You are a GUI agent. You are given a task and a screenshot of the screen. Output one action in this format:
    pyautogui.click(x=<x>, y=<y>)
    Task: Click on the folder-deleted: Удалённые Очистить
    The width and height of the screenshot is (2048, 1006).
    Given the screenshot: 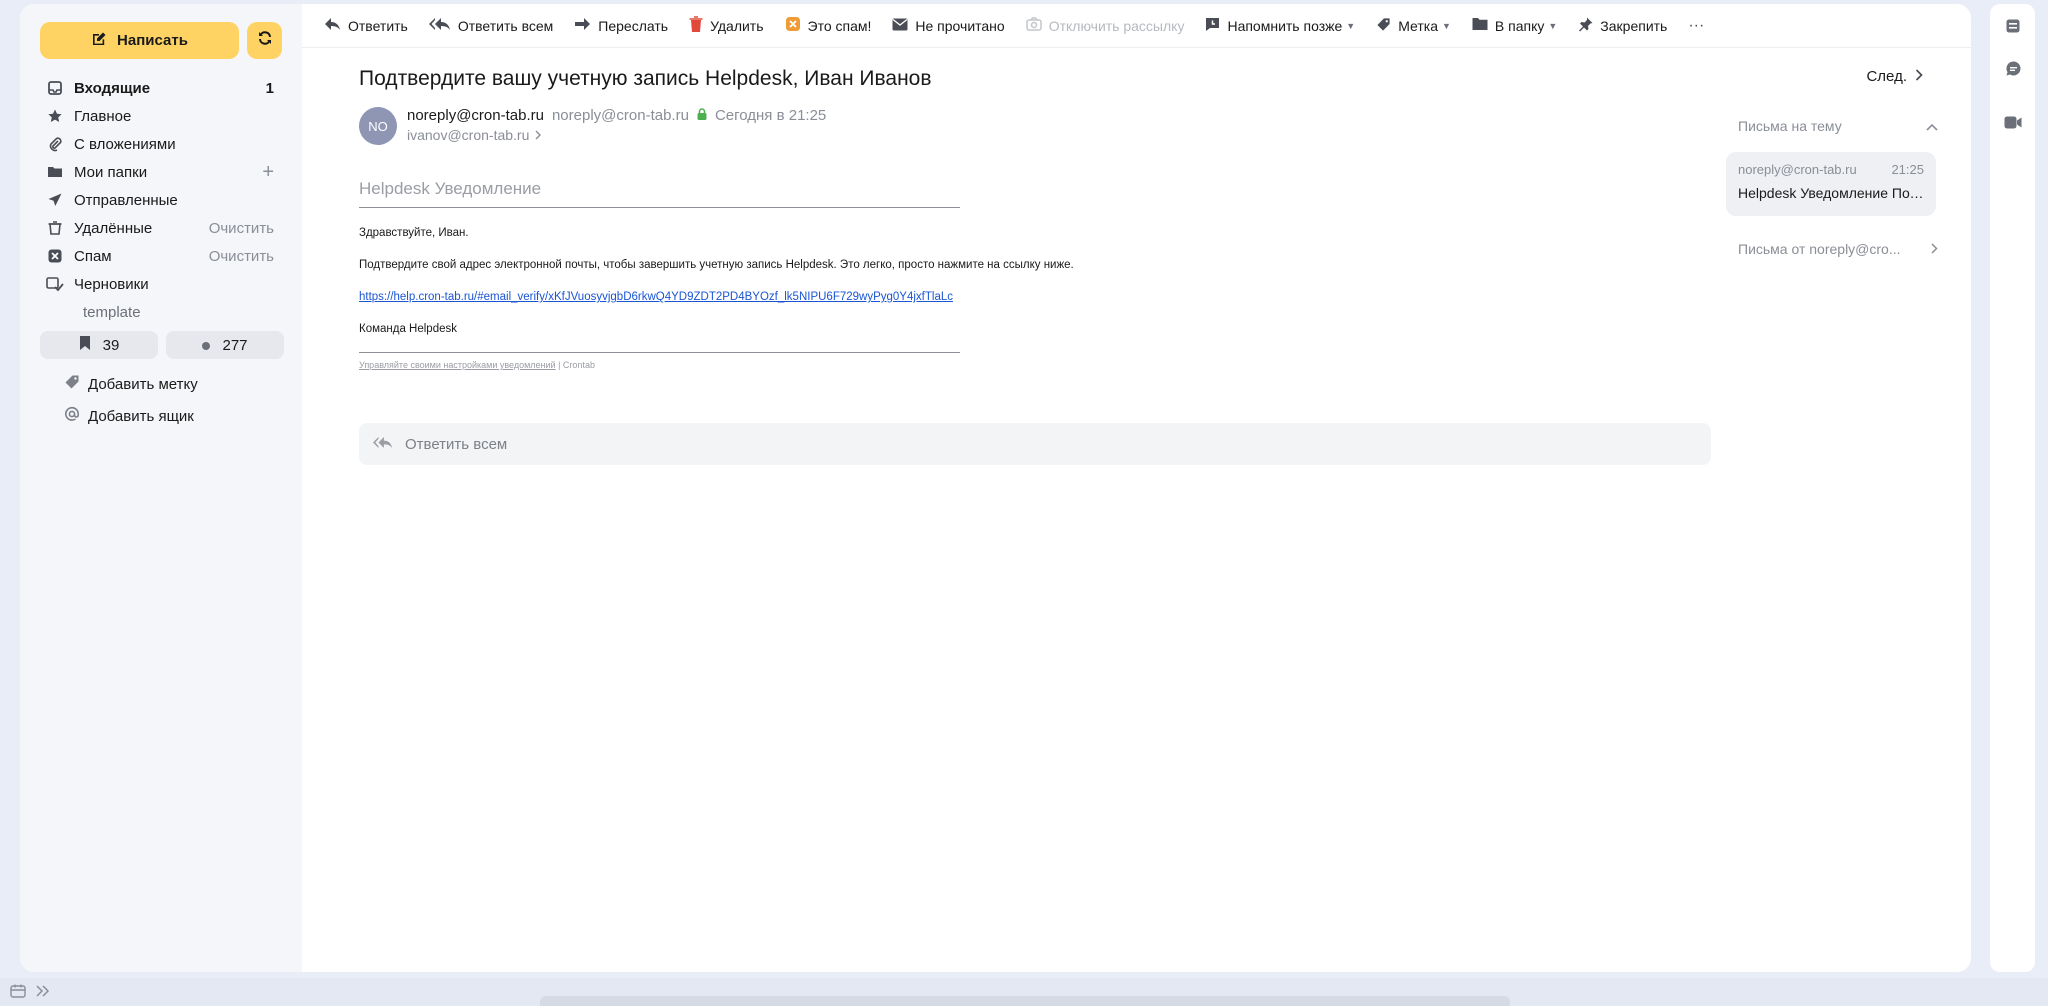 What is the action you would take?
    pyautogui.click(x=161, y=228)
    